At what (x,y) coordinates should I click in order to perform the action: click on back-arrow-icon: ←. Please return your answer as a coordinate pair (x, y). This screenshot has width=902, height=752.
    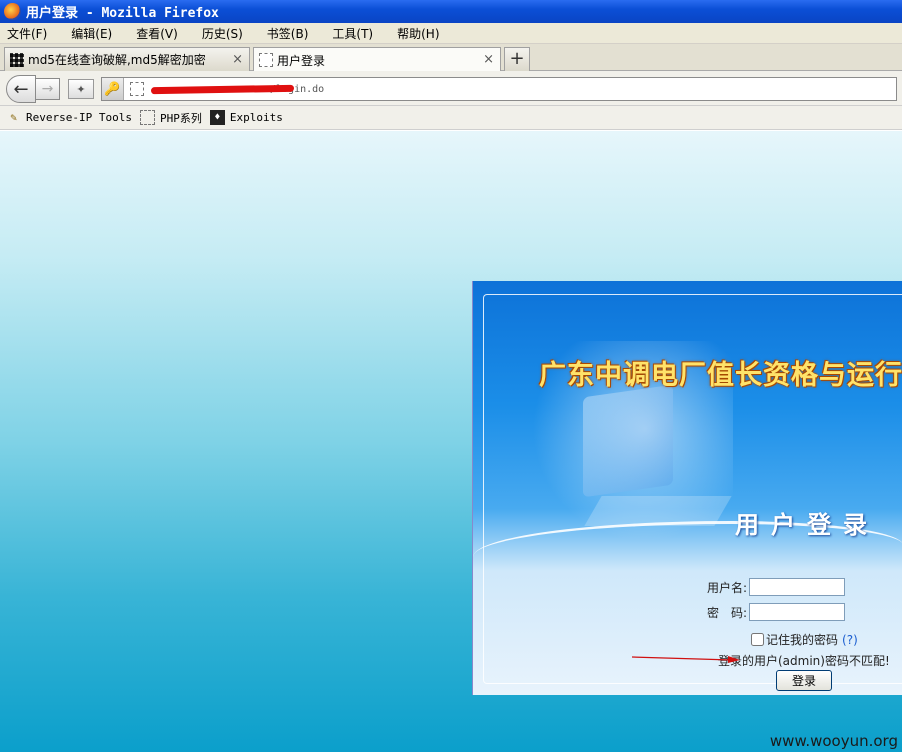
    Looking at the image, I should click on (21, 89).